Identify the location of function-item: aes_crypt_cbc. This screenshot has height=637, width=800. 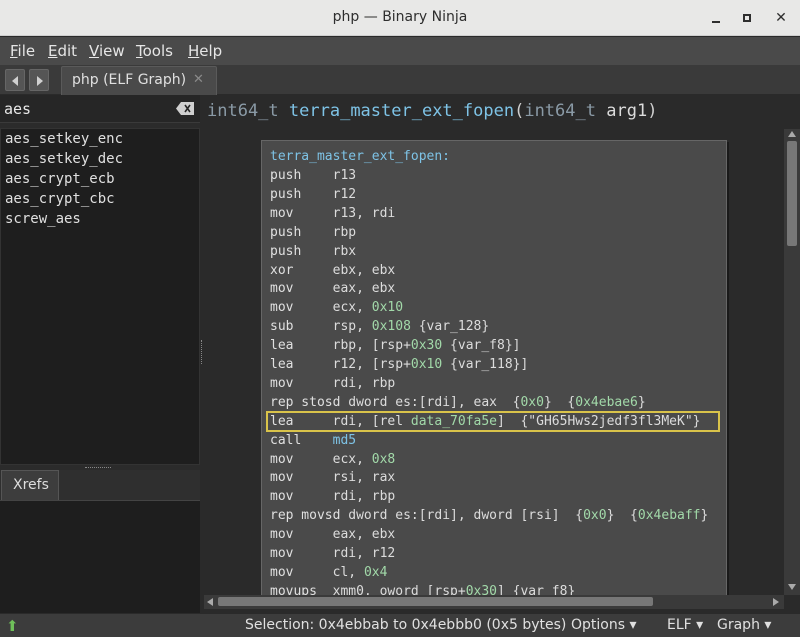
(100, 199).